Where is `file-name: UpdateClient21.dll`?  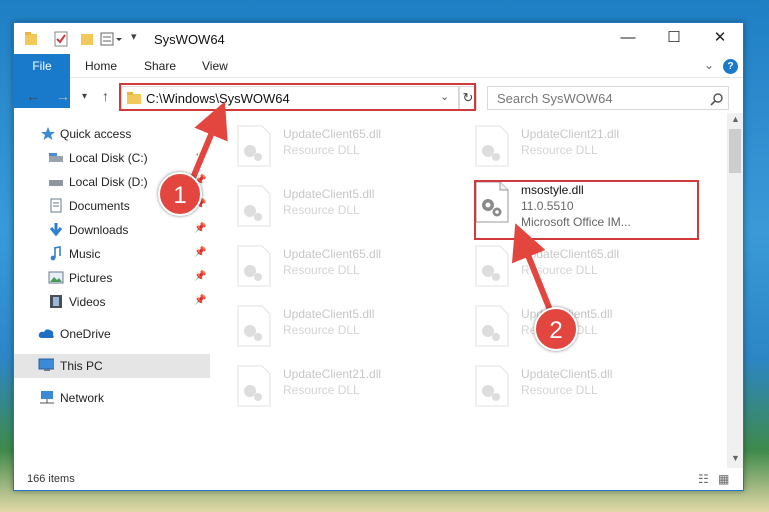 file-name: UpdateClient21.dll is located at coordinates (332, 374).